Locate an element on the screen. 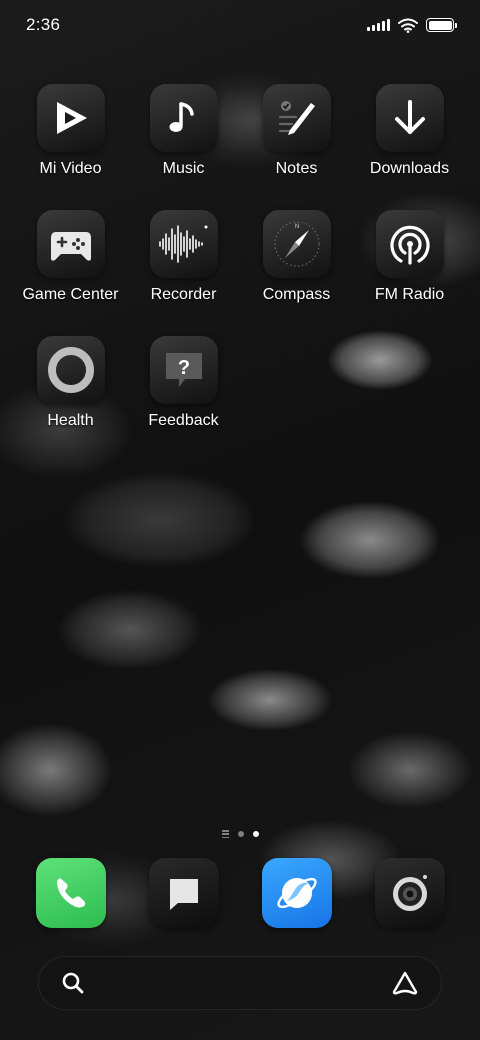 This screenshot has height=1040, width=480. app-music: Music is located at coordinates (183, 131).